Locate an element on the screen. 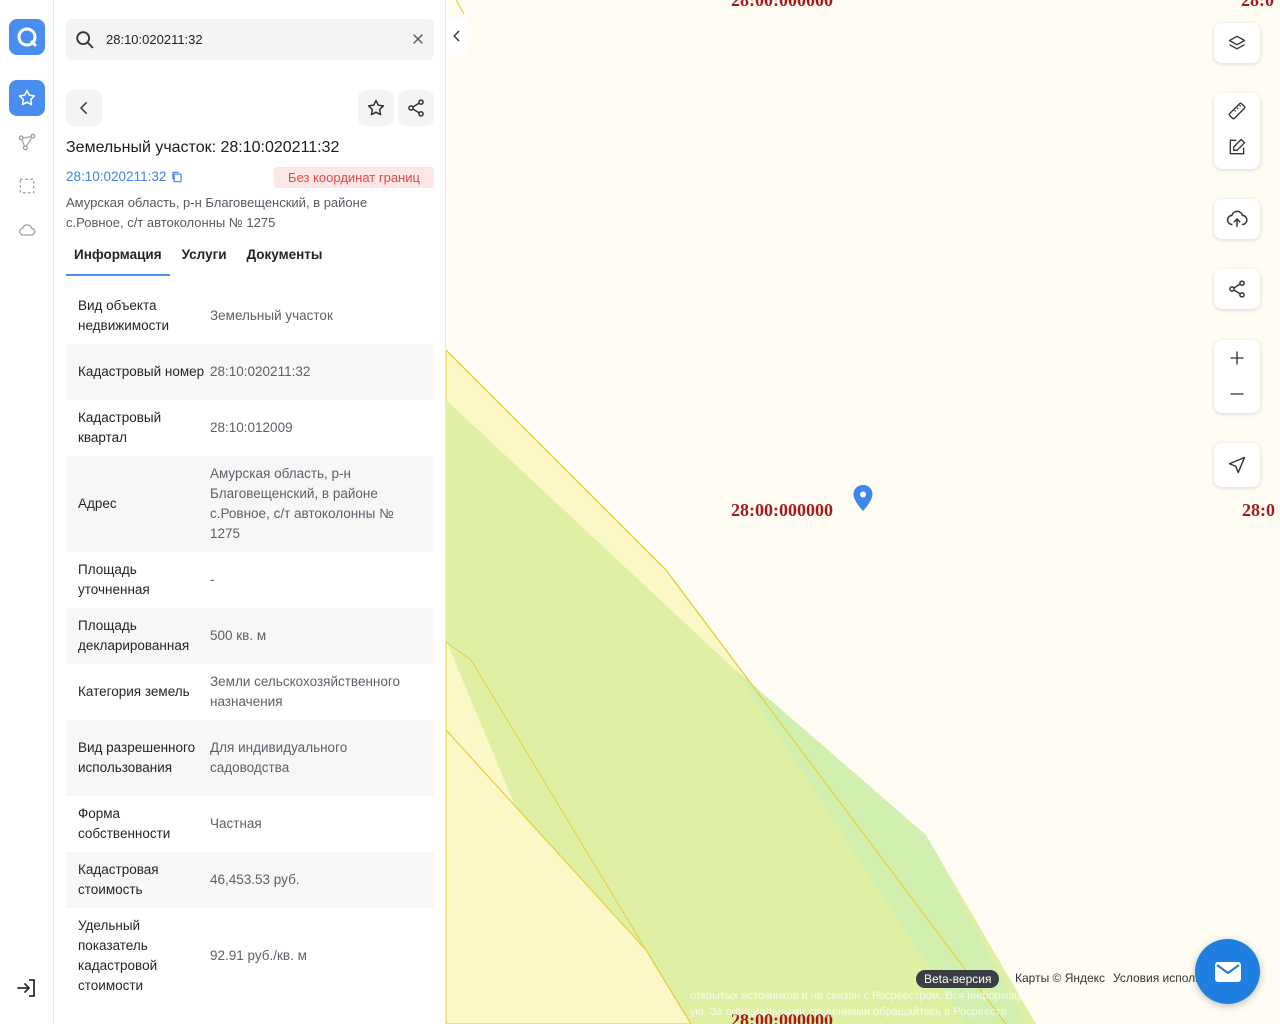 Image resolution: width=1280 pixels, height=1024 pixels. search-input is located at coordinates (251, 39).